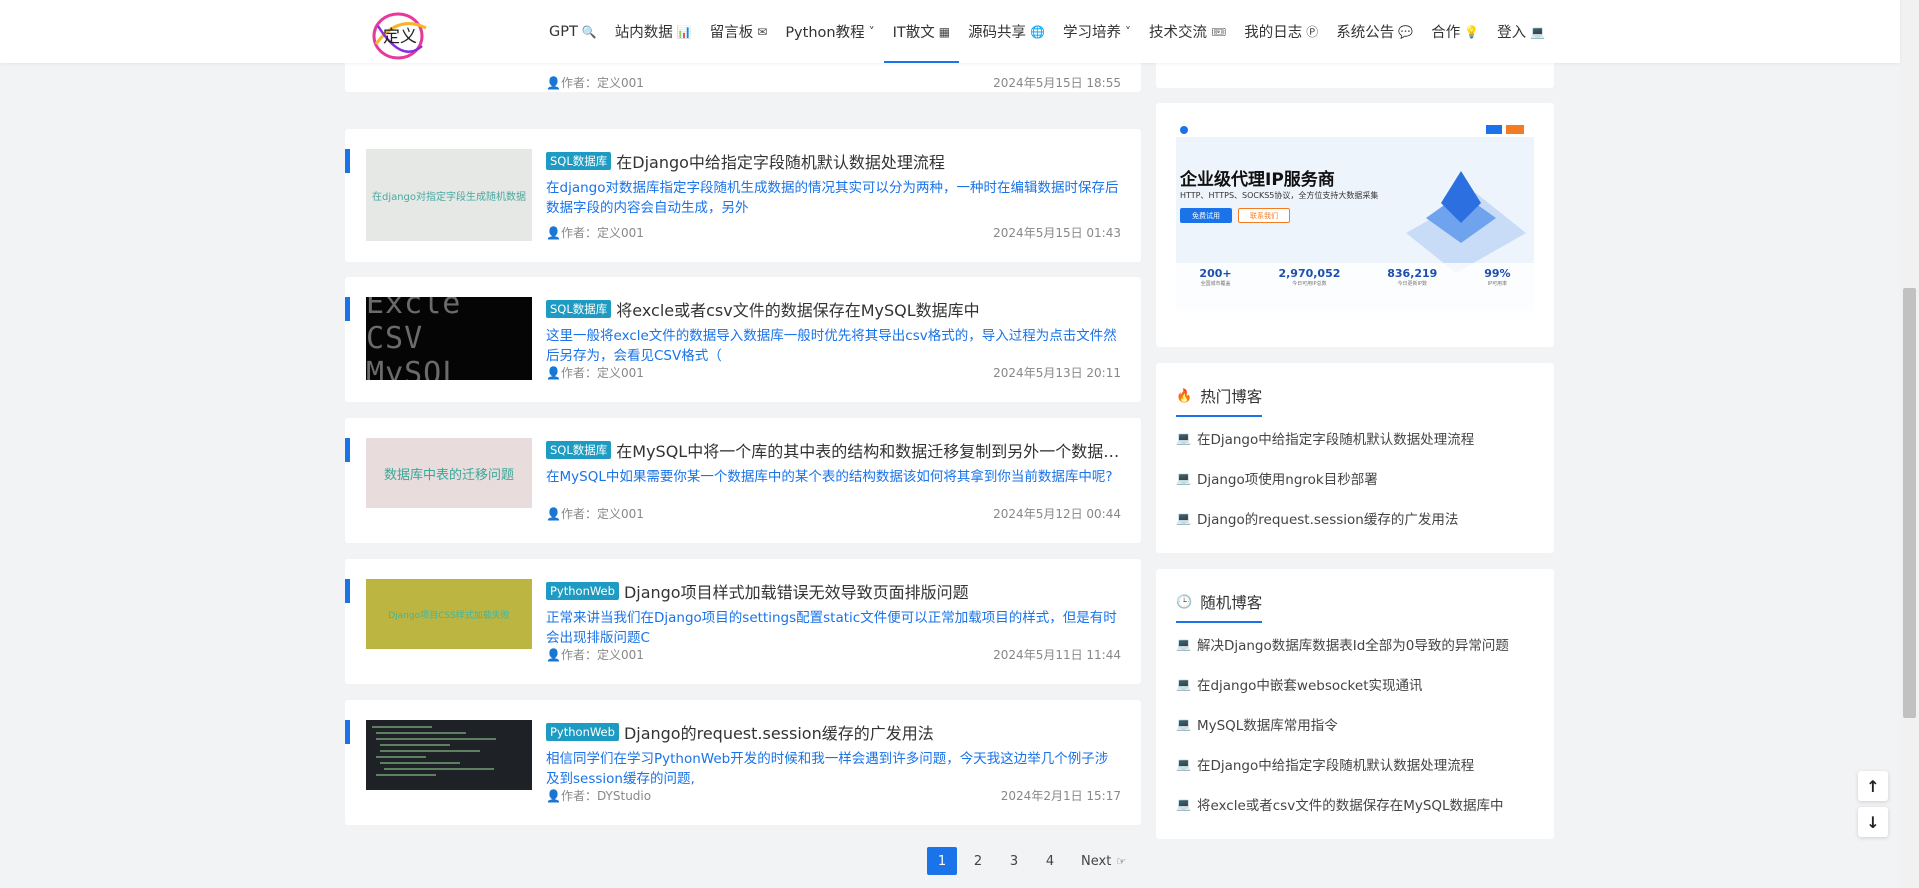  Describe the element at coordinates (1497, 277) in the screenshot. I see `ad-stat: 99% IP可用率` at that location.